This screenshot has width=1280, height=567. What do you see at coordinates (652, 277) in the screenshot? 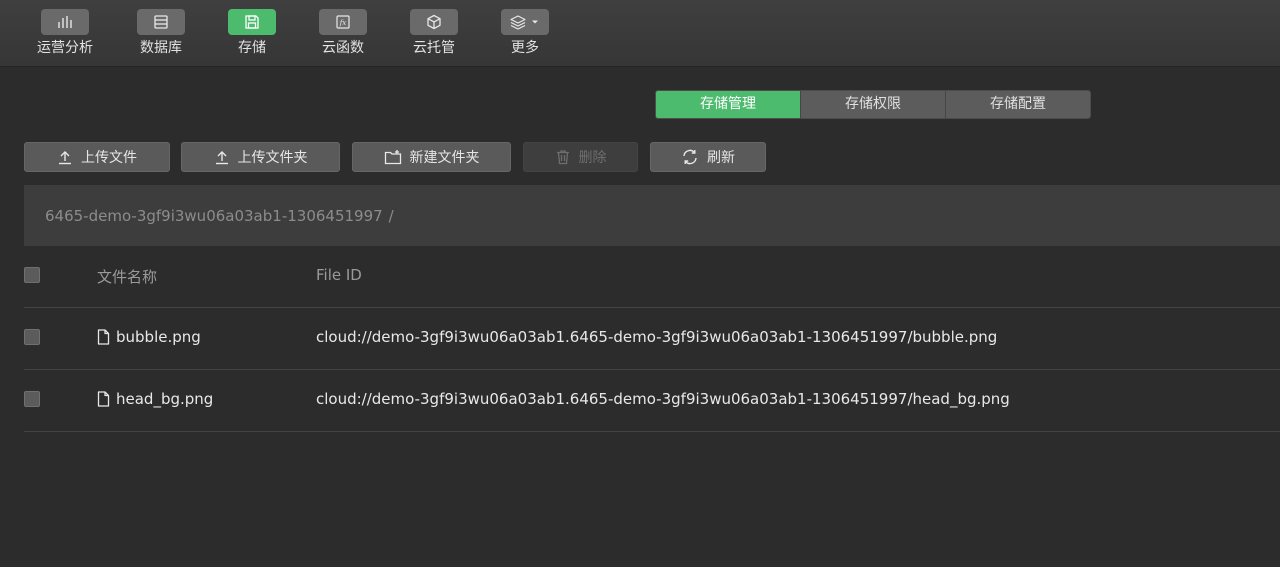
I see `table-header: 文件名称 File ID` at bounding box center [652, 277].